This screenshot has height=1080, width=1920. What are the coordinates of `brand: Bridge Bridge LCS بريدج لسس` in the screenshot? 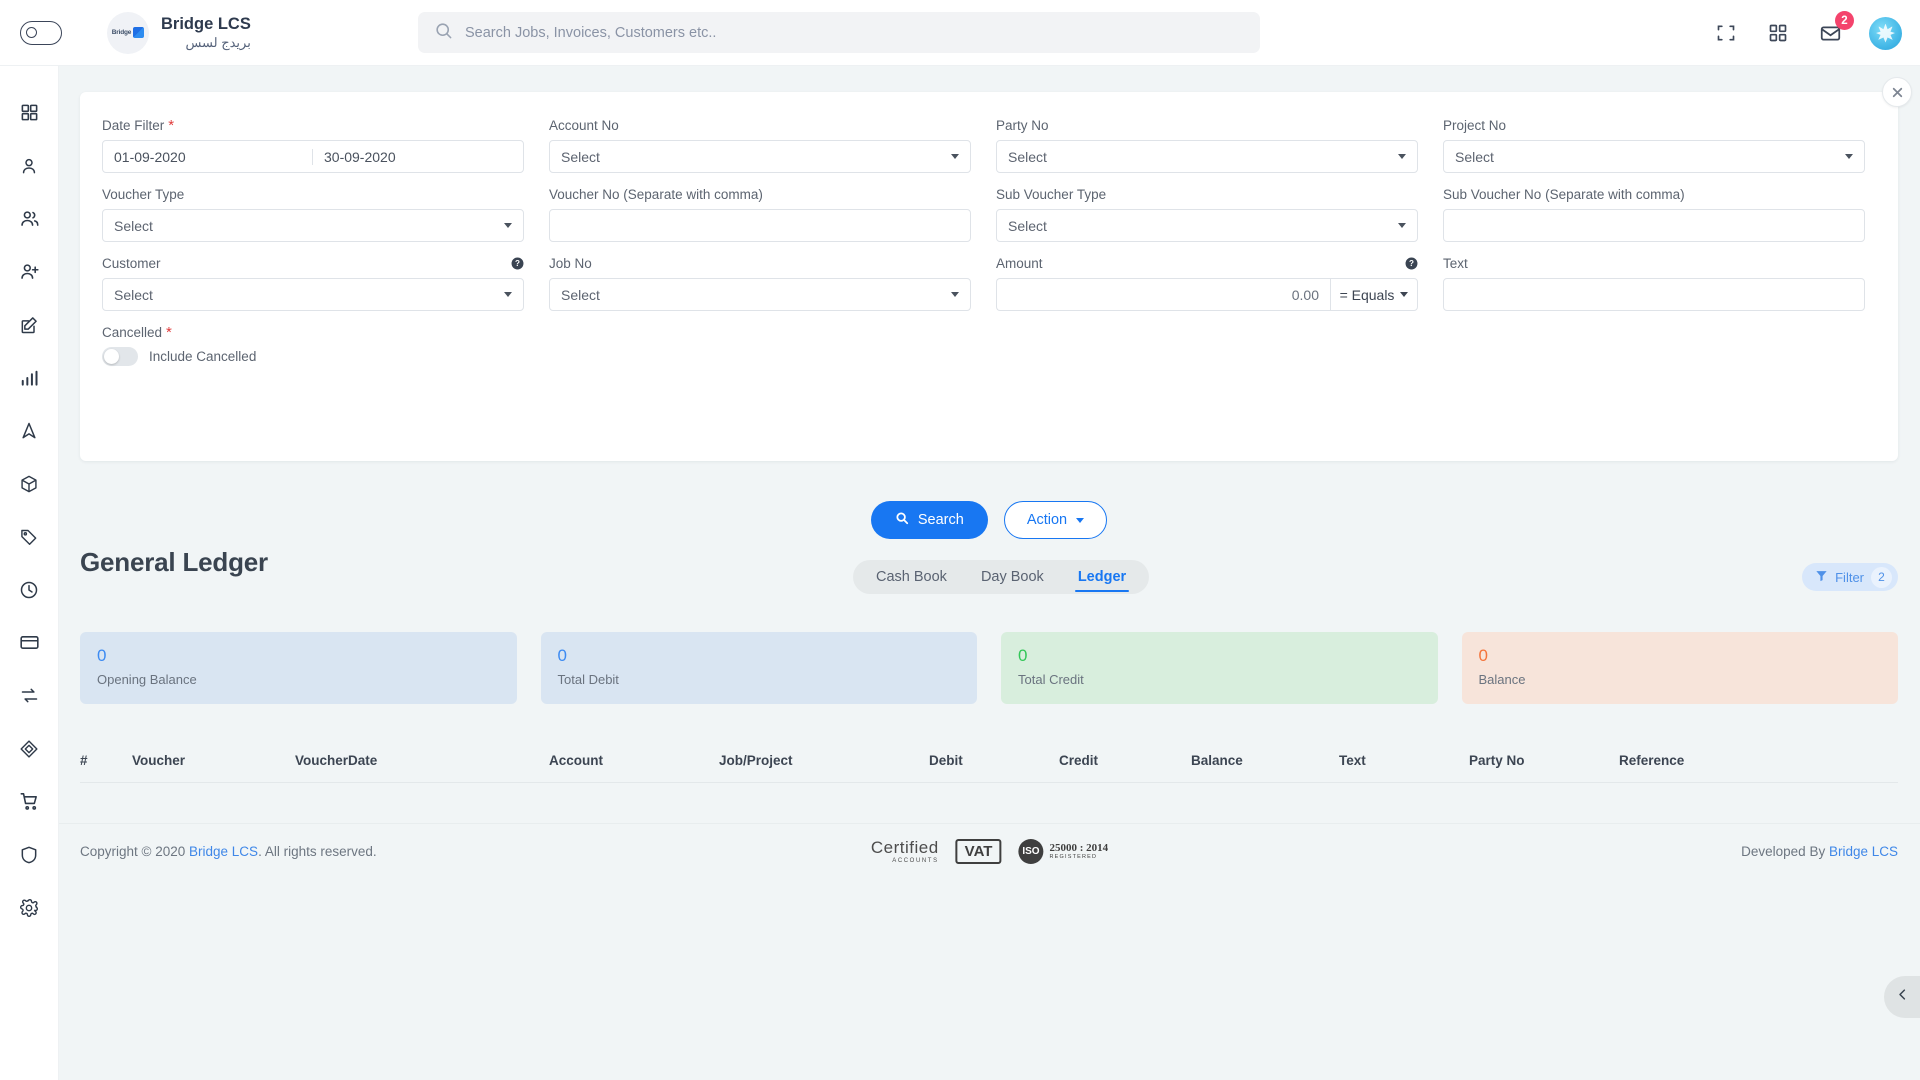 It's located at (179, 32).